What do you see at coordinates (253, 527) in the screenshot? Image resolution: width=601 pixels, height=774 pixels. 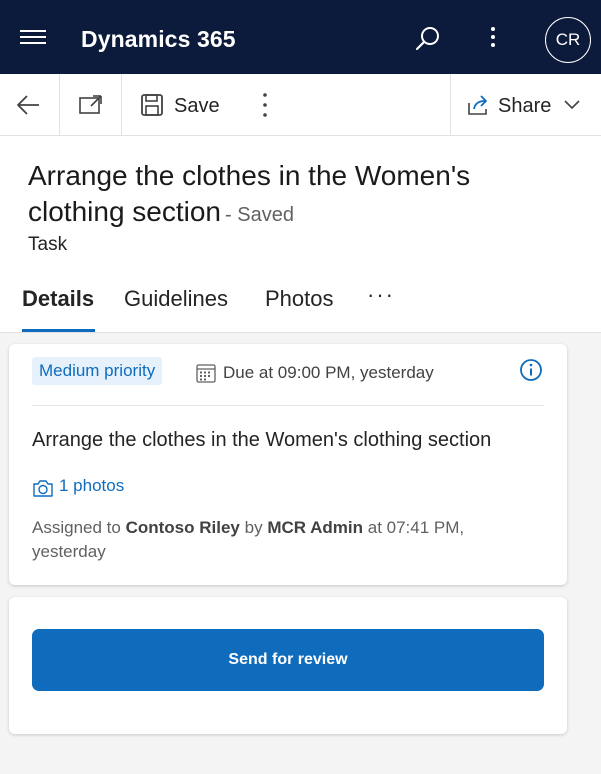 I see `assigned-by-prefix: by` at bounding box center [253, 527].